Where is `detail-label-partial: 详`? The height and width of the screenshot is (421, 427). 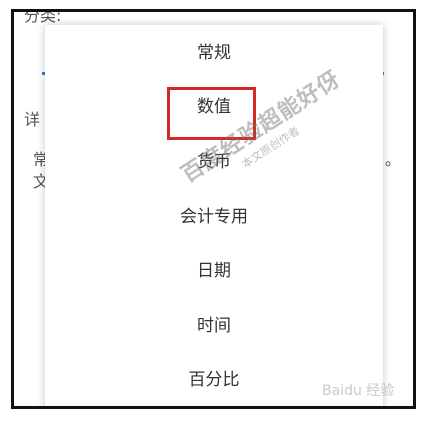
detail-label-partial: 详 is located at coordinates (32, 119).